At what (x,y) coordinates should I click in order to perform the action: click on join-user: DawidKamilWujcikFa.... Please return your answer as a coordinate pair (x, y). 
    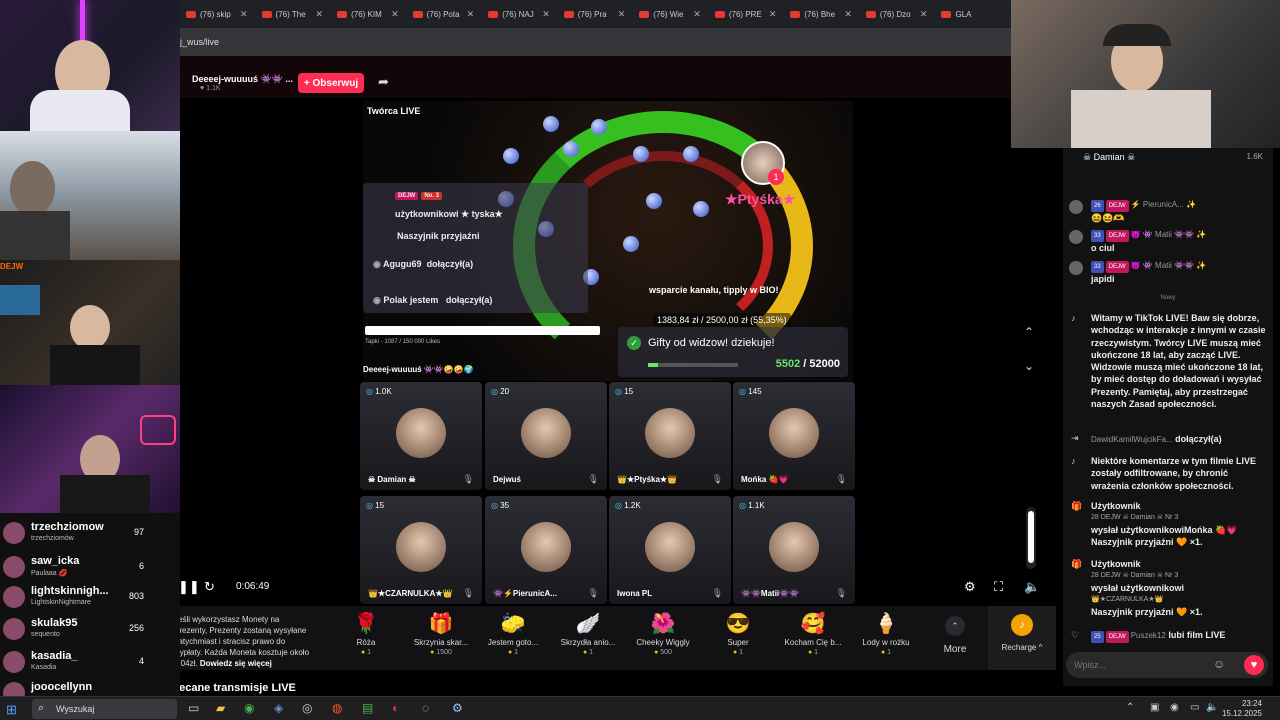
    Looking at the image, I should click on (1132, 439).